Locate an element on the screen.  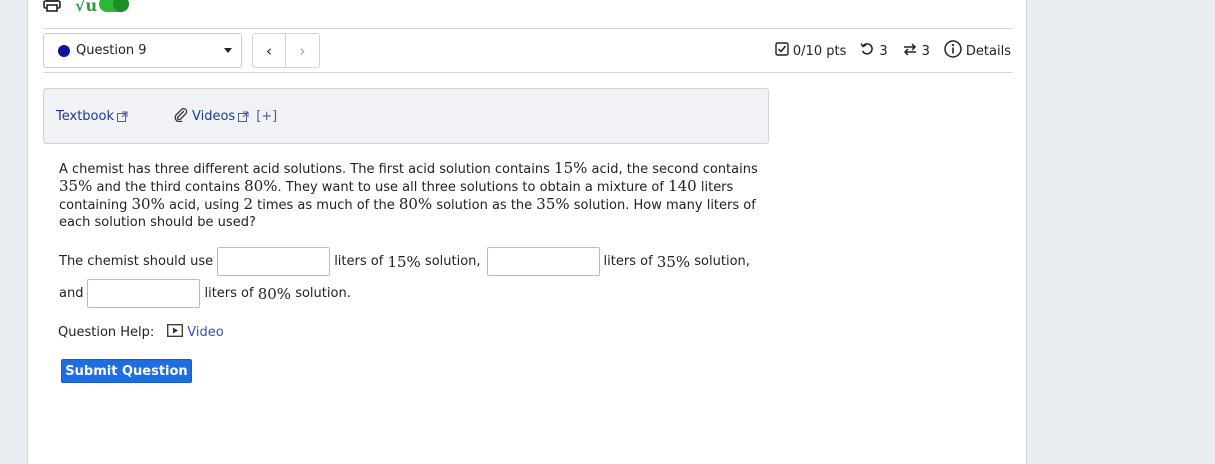
question-help-label: Question Help: is located at coordinates (106, 332).